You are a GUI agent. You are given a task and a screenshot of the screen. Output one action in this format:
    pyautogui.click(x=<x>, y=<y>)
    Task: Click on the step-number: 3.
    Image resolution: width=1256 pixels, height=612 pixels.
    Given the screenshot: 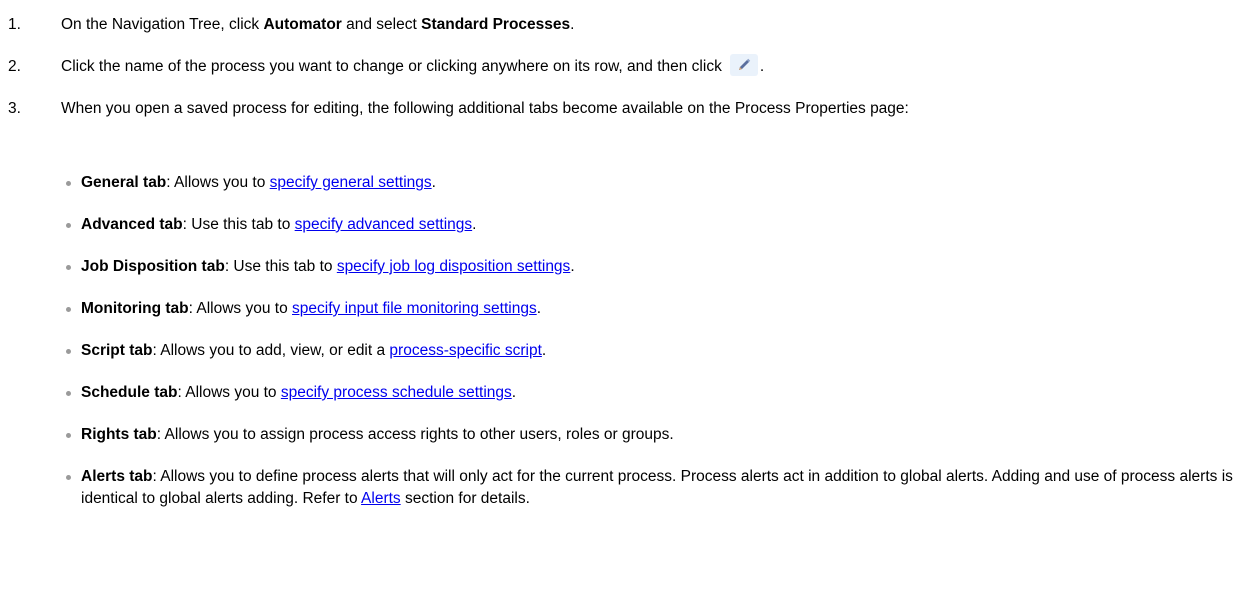 What is the action you would take?
    pyautogui.click(x=14, y=108)
    